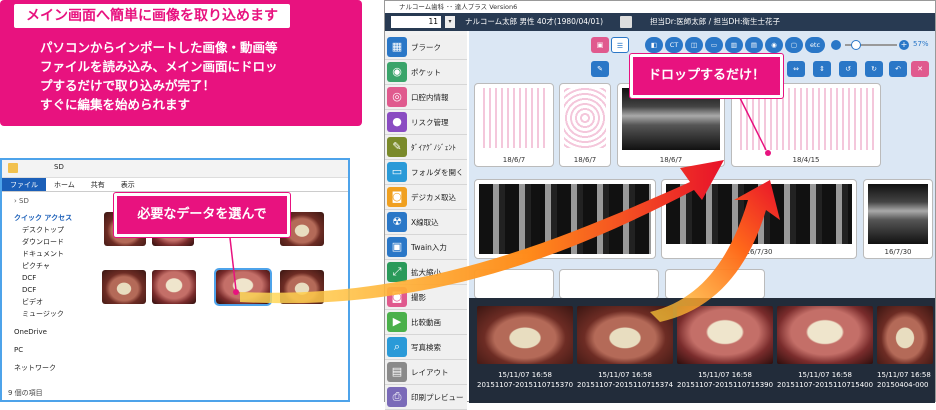 This screenshot has height=410, width=936. What do you see at coordinates (768, 153) in the screenshot?
I see `cursor-dot` at bounding box center [768, 153].